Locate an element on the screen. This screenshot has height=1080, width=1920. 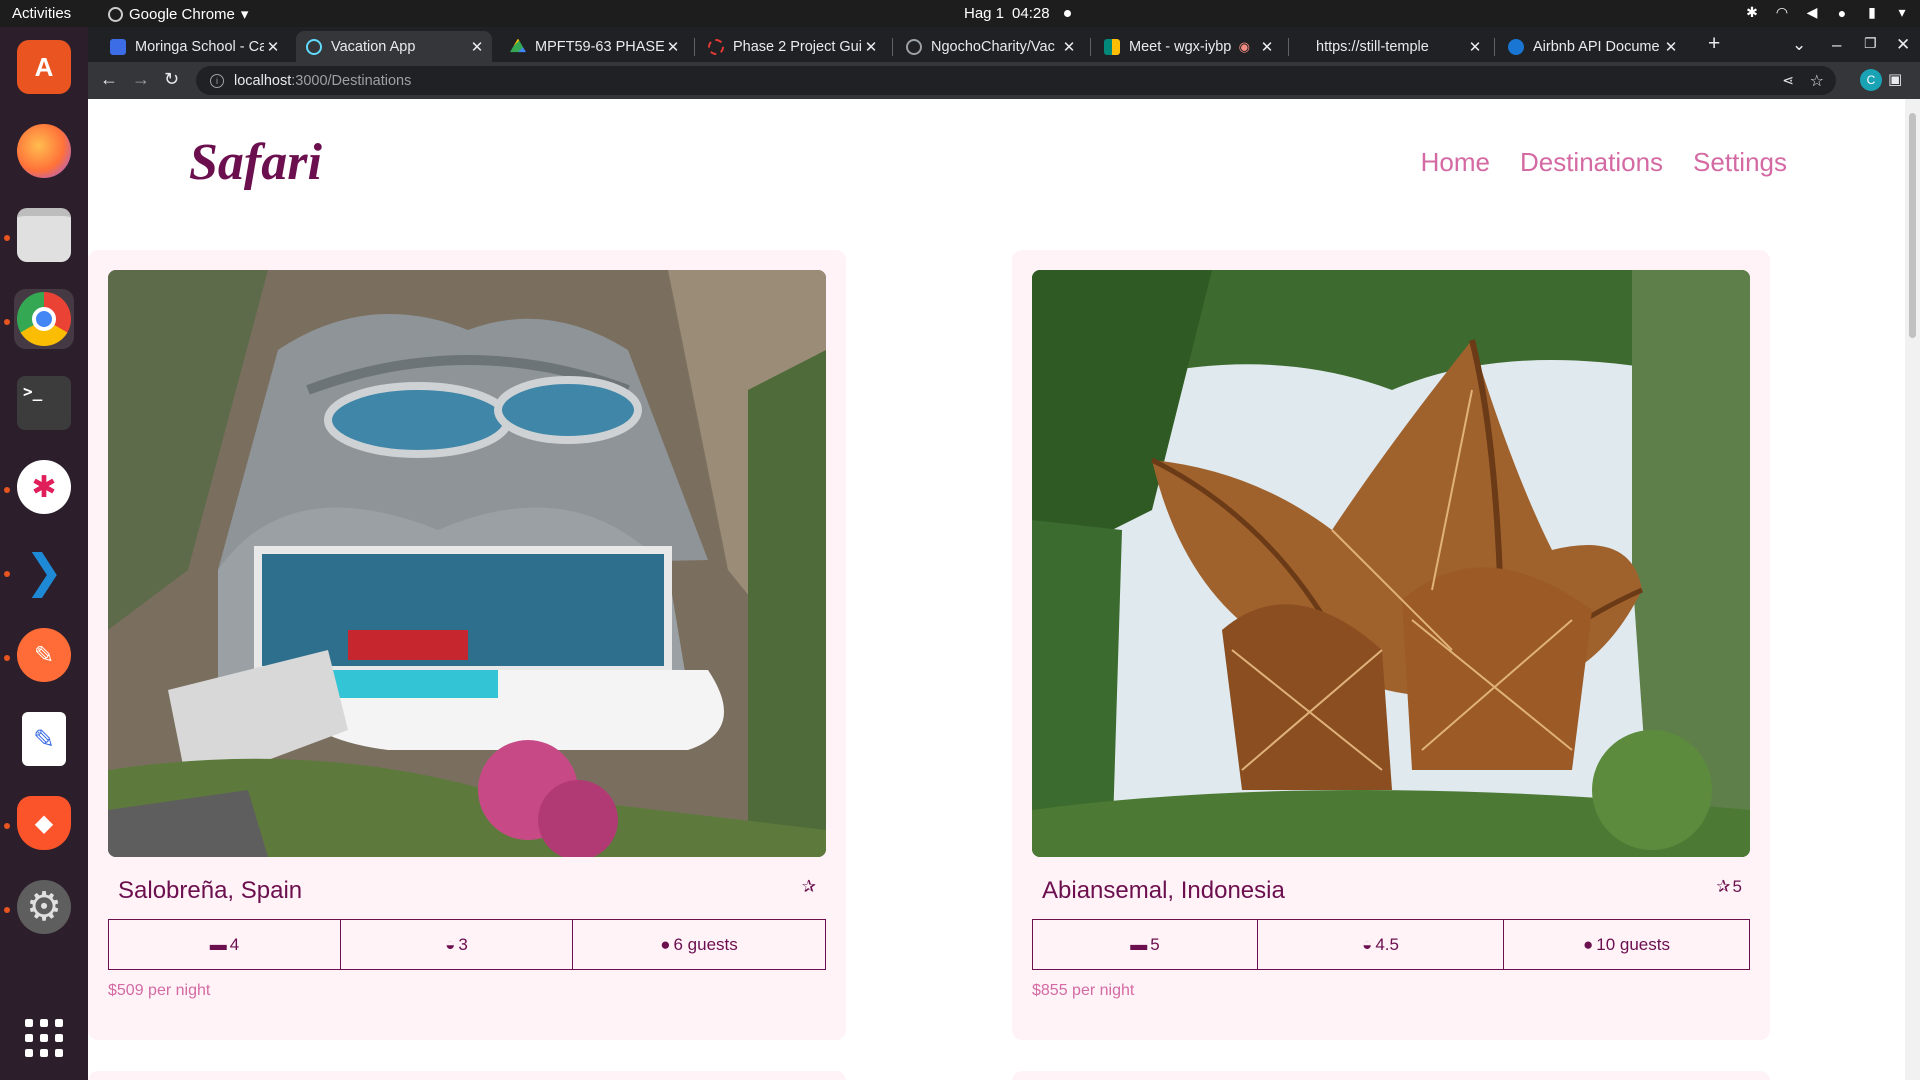
minimize-icon: – is located at coordinates (1836, 45).